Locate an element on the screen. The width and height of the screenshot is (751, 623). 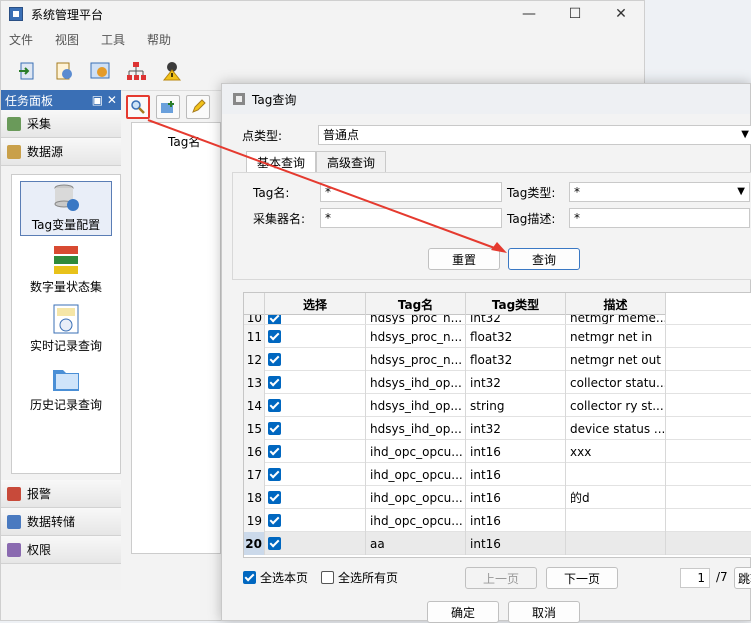
datasource-icon is located at coordinates (14, 151).